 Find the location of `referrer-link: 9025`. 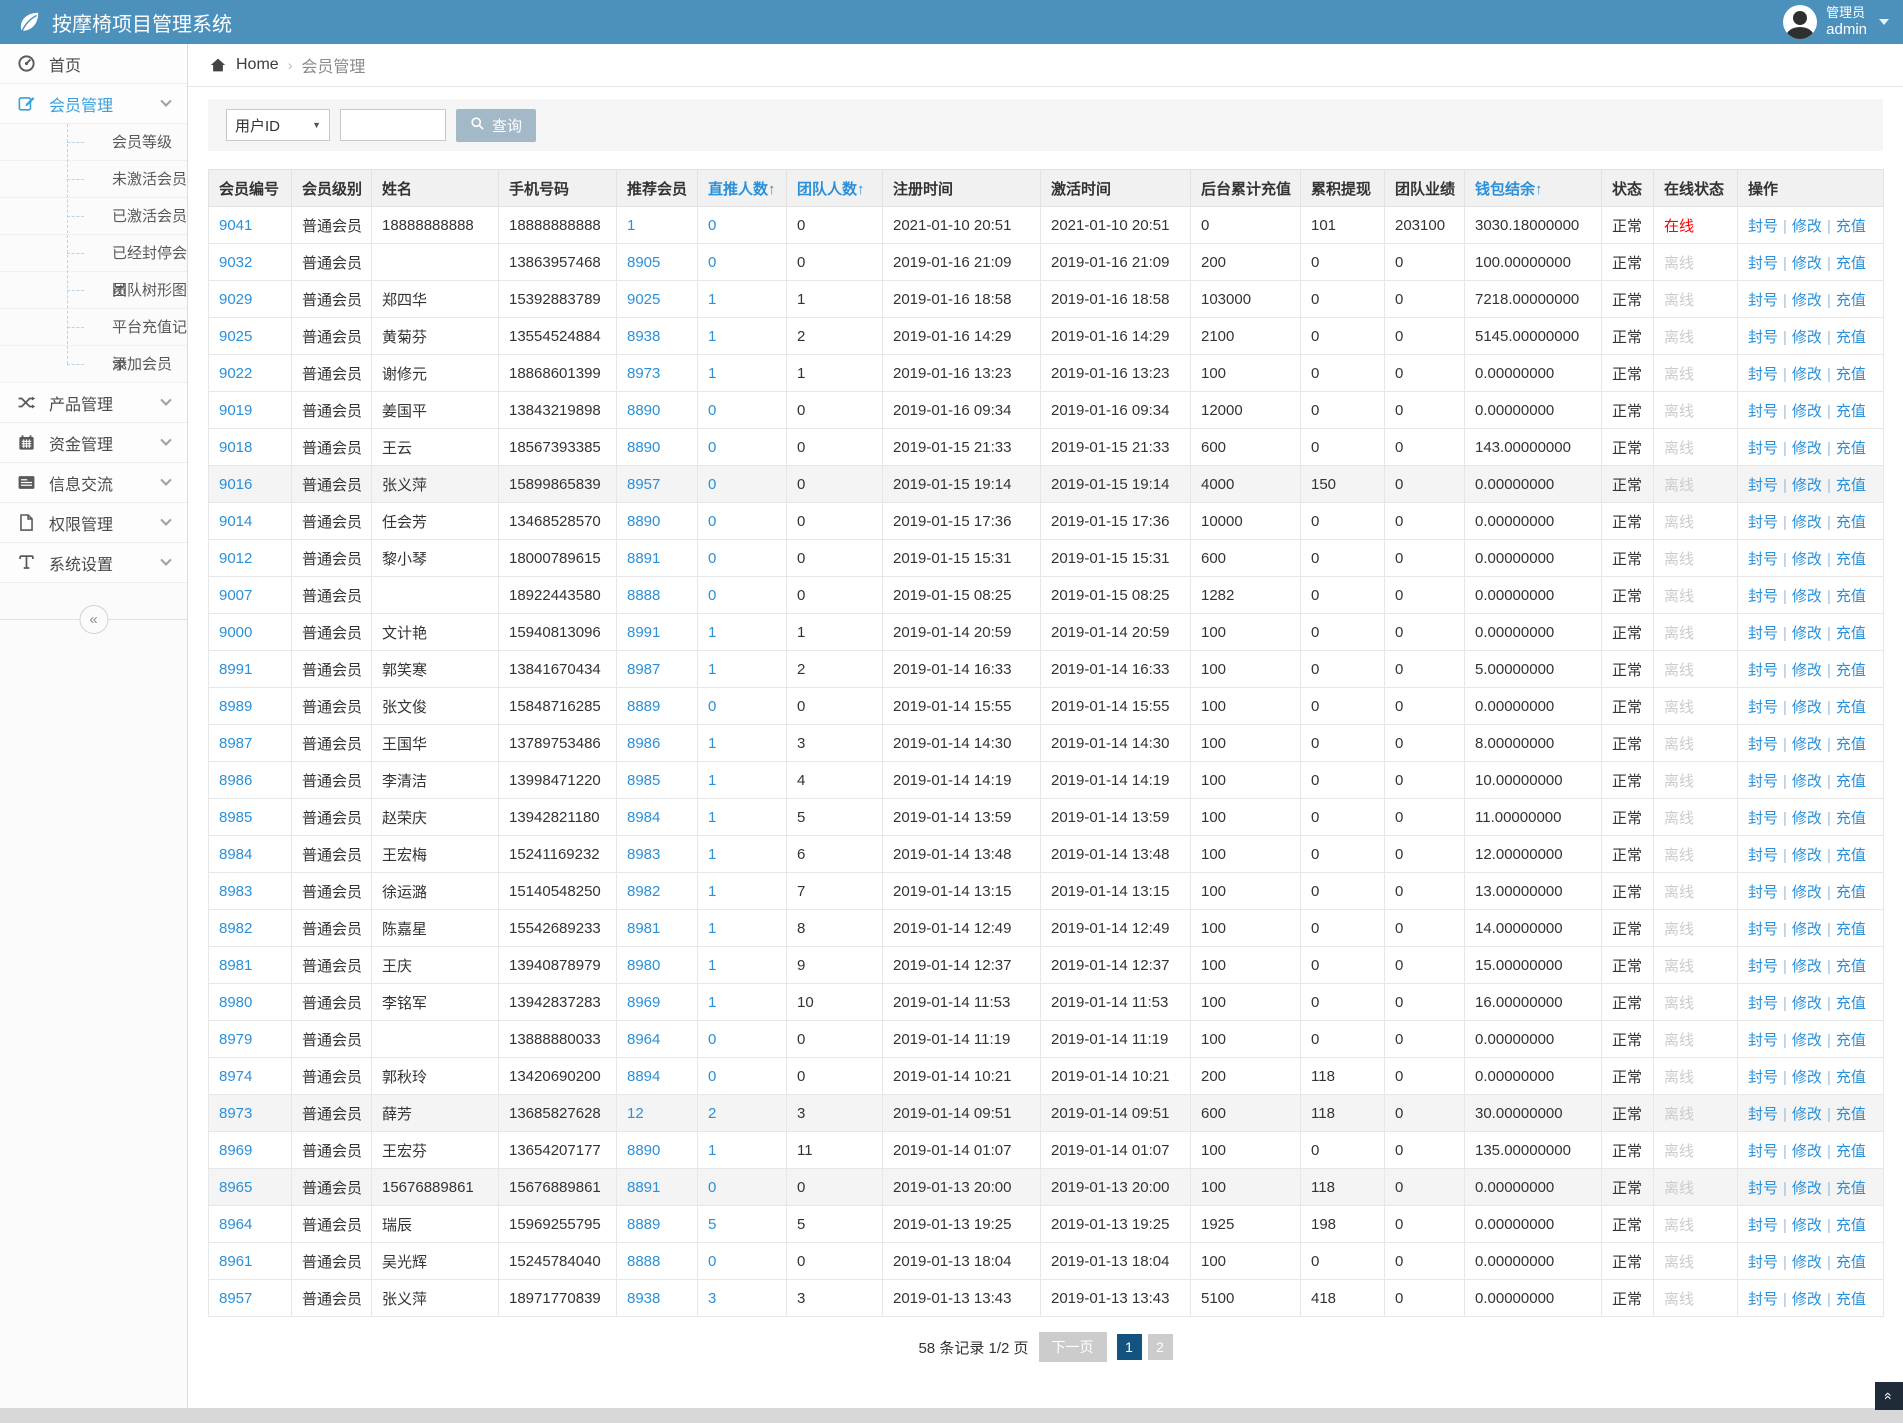

referrer-link: 9025 is located at coordinates (643, 299).